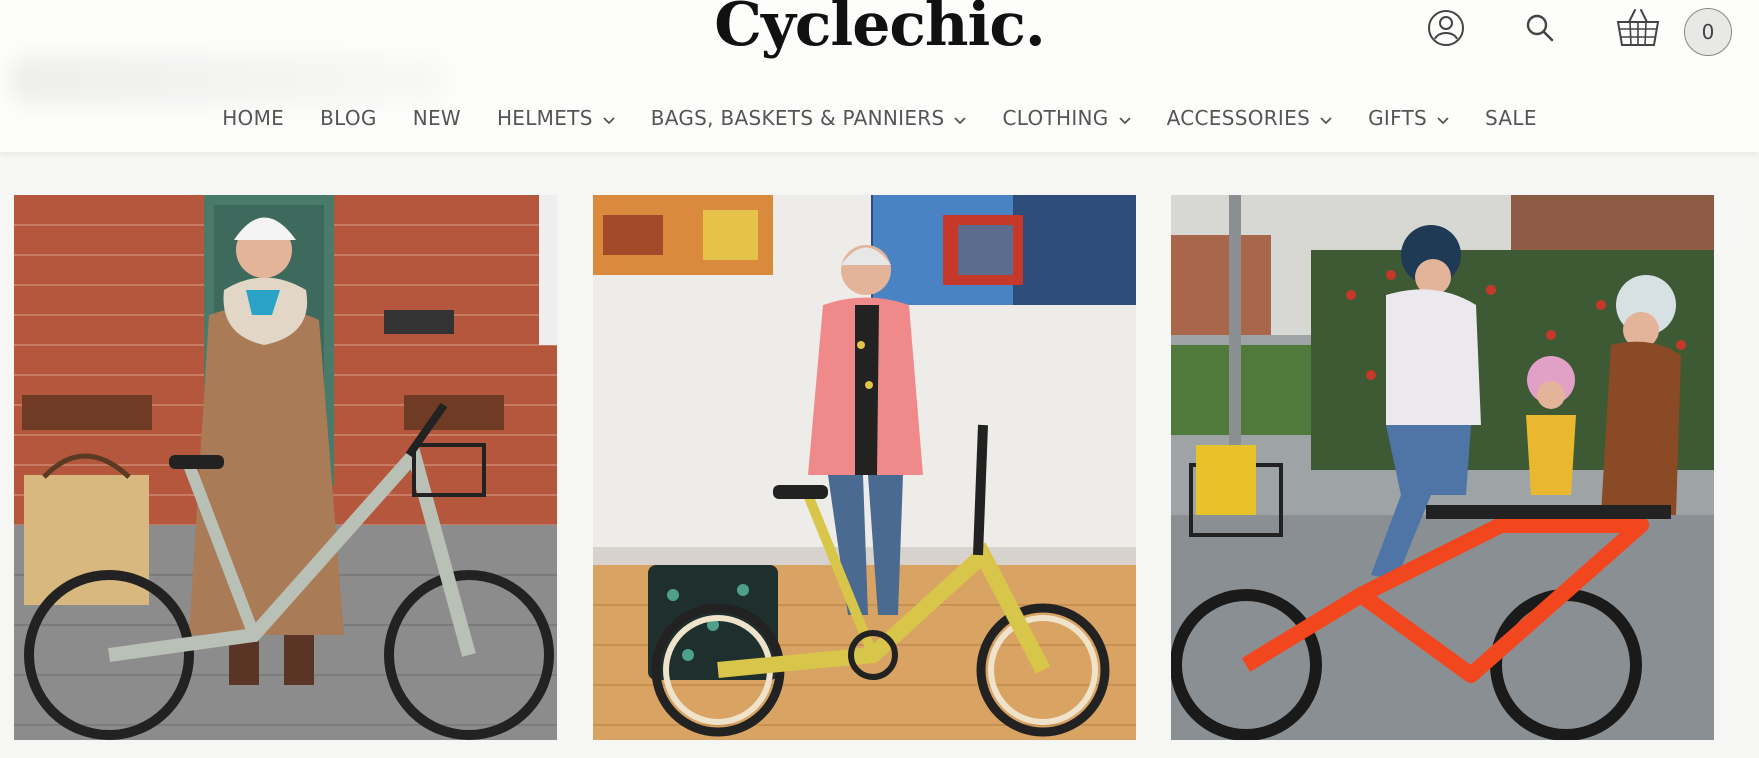 The height and width of the screenshot is (758, 1759). What do you see at coordinates (1055, 118) in the screenshot?
I see `nav-label: CLOTHING` at bounding box center [1055, 118].